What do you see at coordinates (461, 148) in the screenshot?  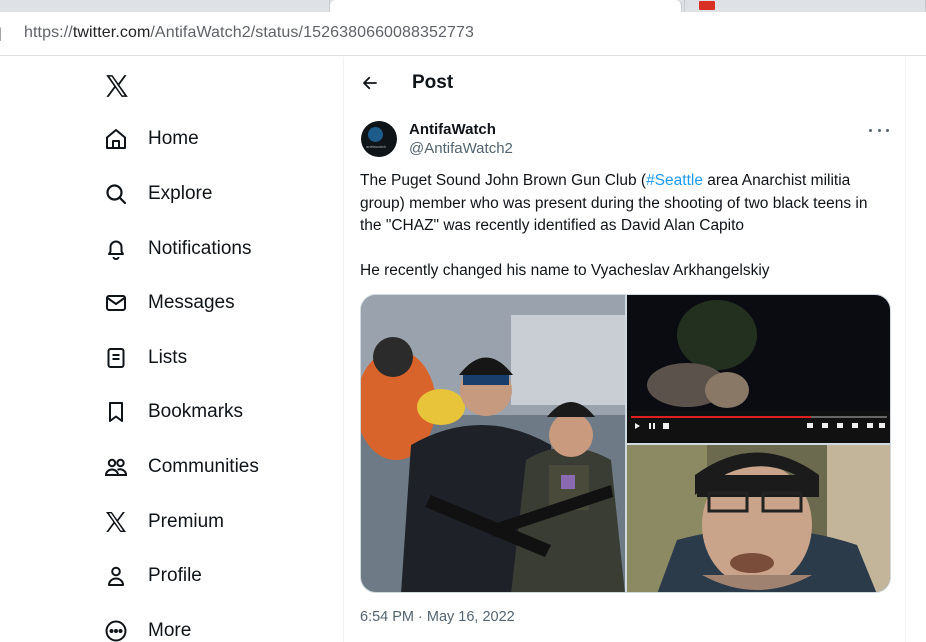 I see `author-handle: @AntifaWatch2` at bounding box center [461, 148].